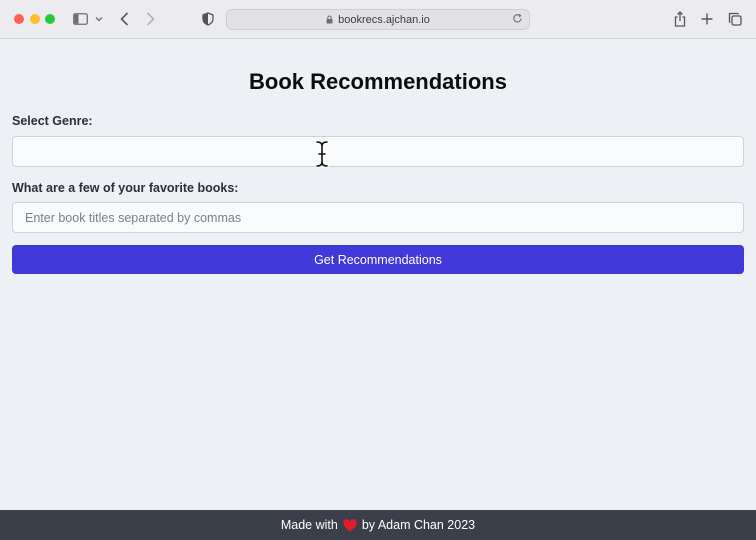 The height and width of the screenshot is (540, 756). I want to click on favorite-books-label: What are a few of your favorite books:, so click(125, 188).